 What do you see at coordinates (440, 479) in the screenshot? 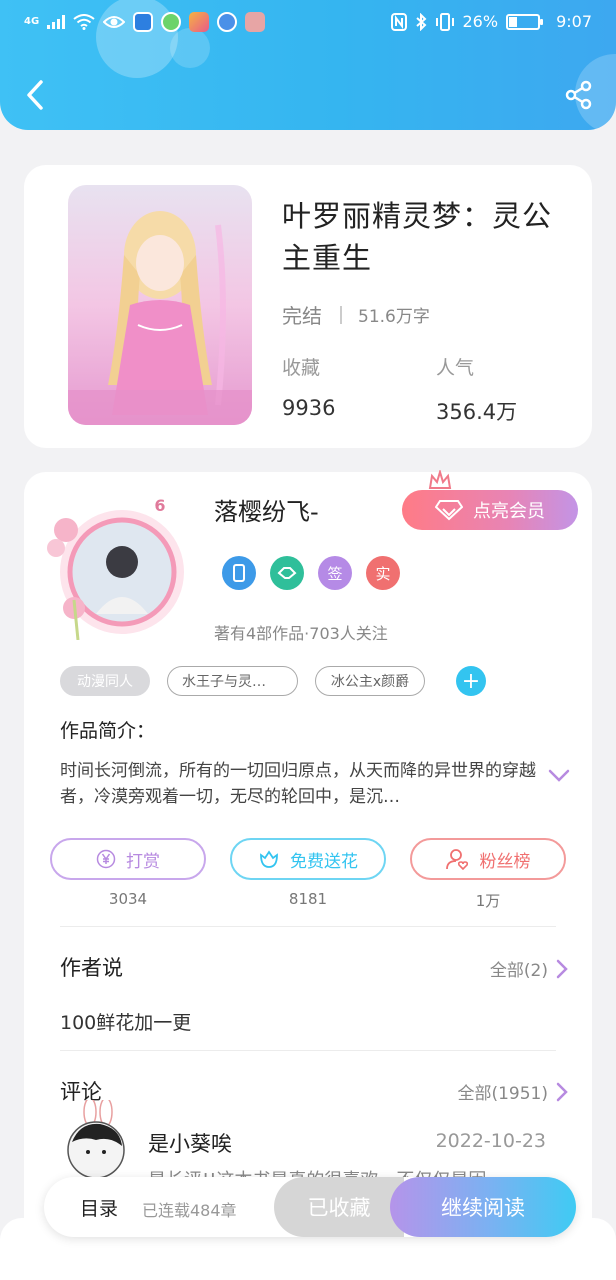
I see `crown-icon` at bounding box center [440, 479].